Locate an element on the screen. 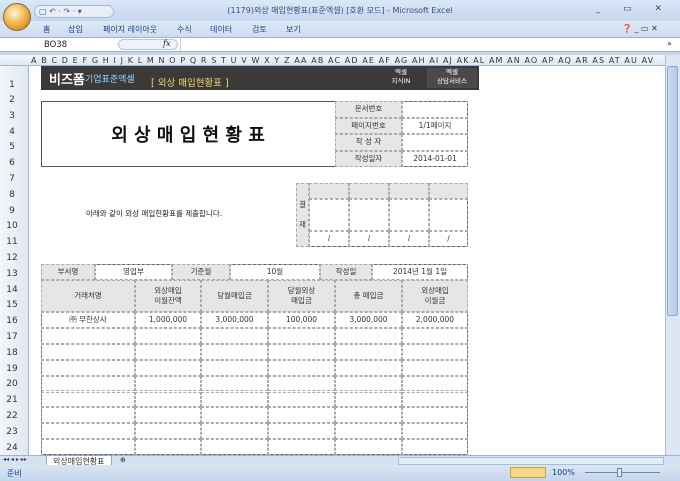  row-number: 15 is located at coordinates (12, 305).